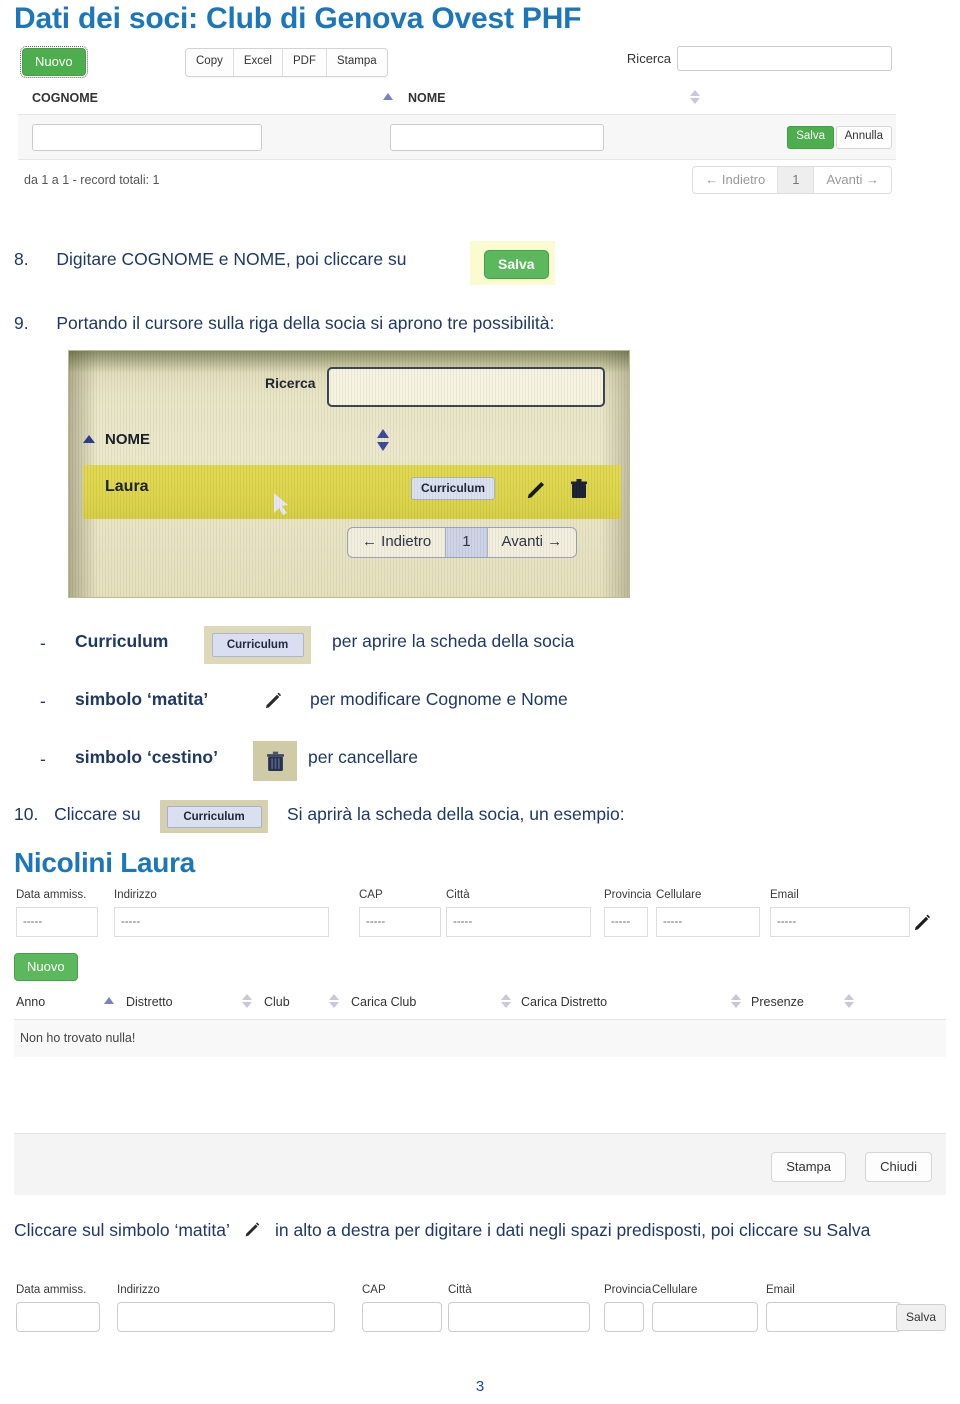 The width and height of the screenshot is (960, 1404). I want to click on option-description-matita: per modificare Cognome e Nome, so click(439, 699).